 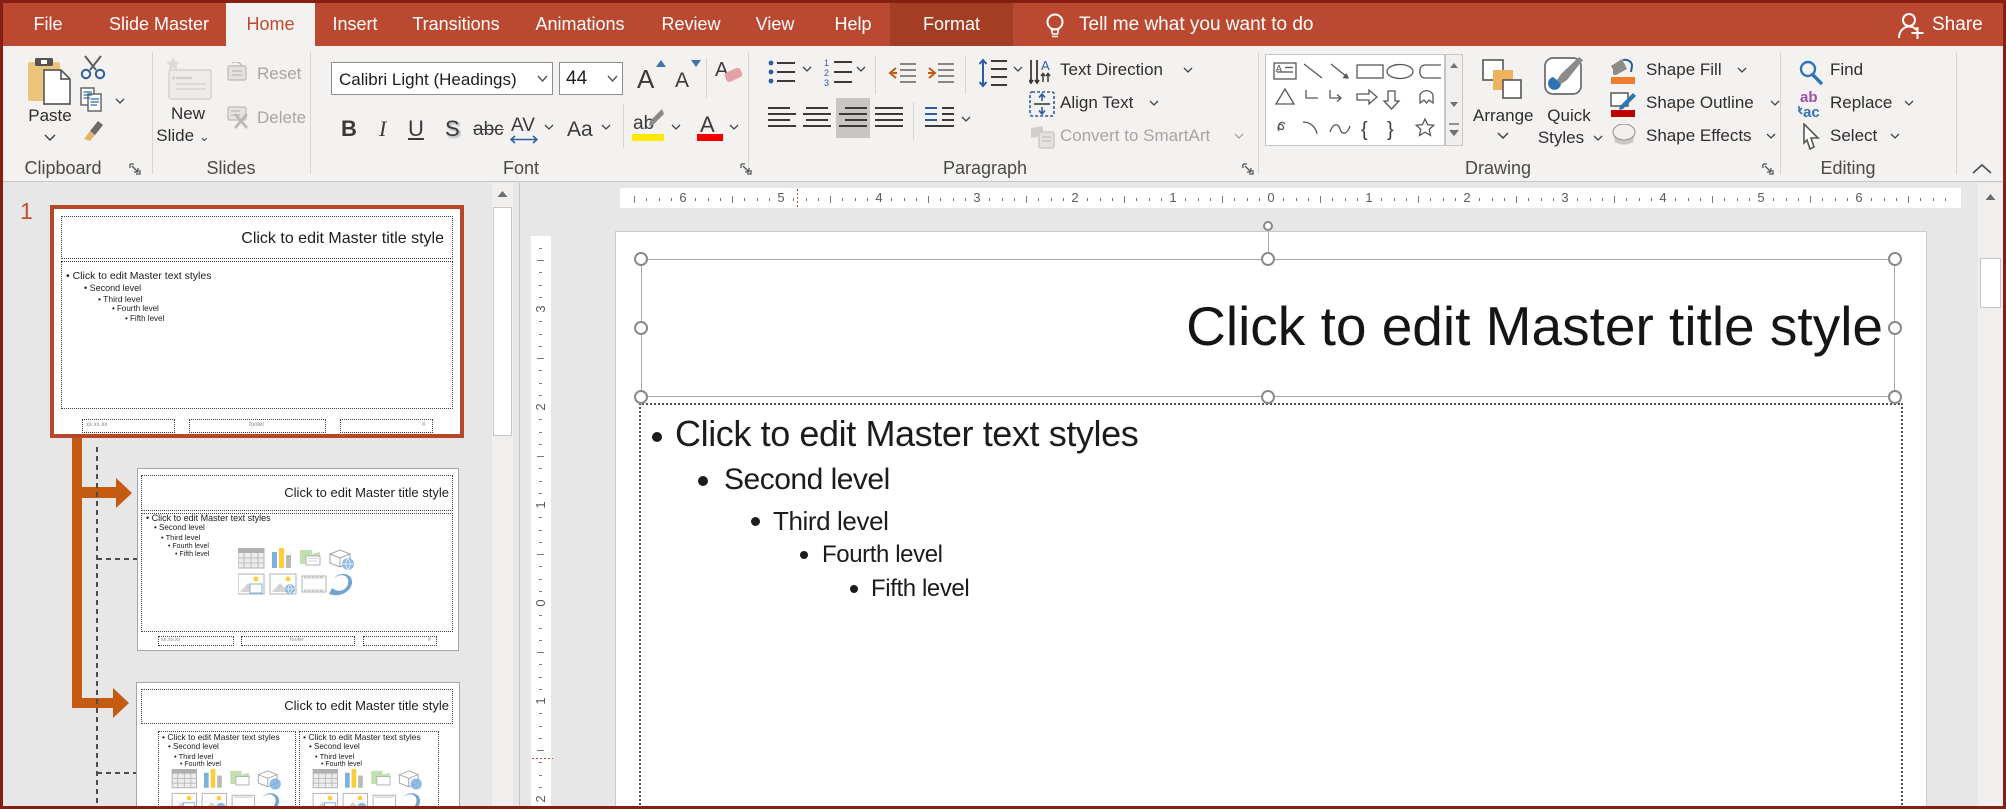 What do you see at coordinates (826, 63) in the screenshot?
I see `svg-text: 1` at bounding box center [826, 63].